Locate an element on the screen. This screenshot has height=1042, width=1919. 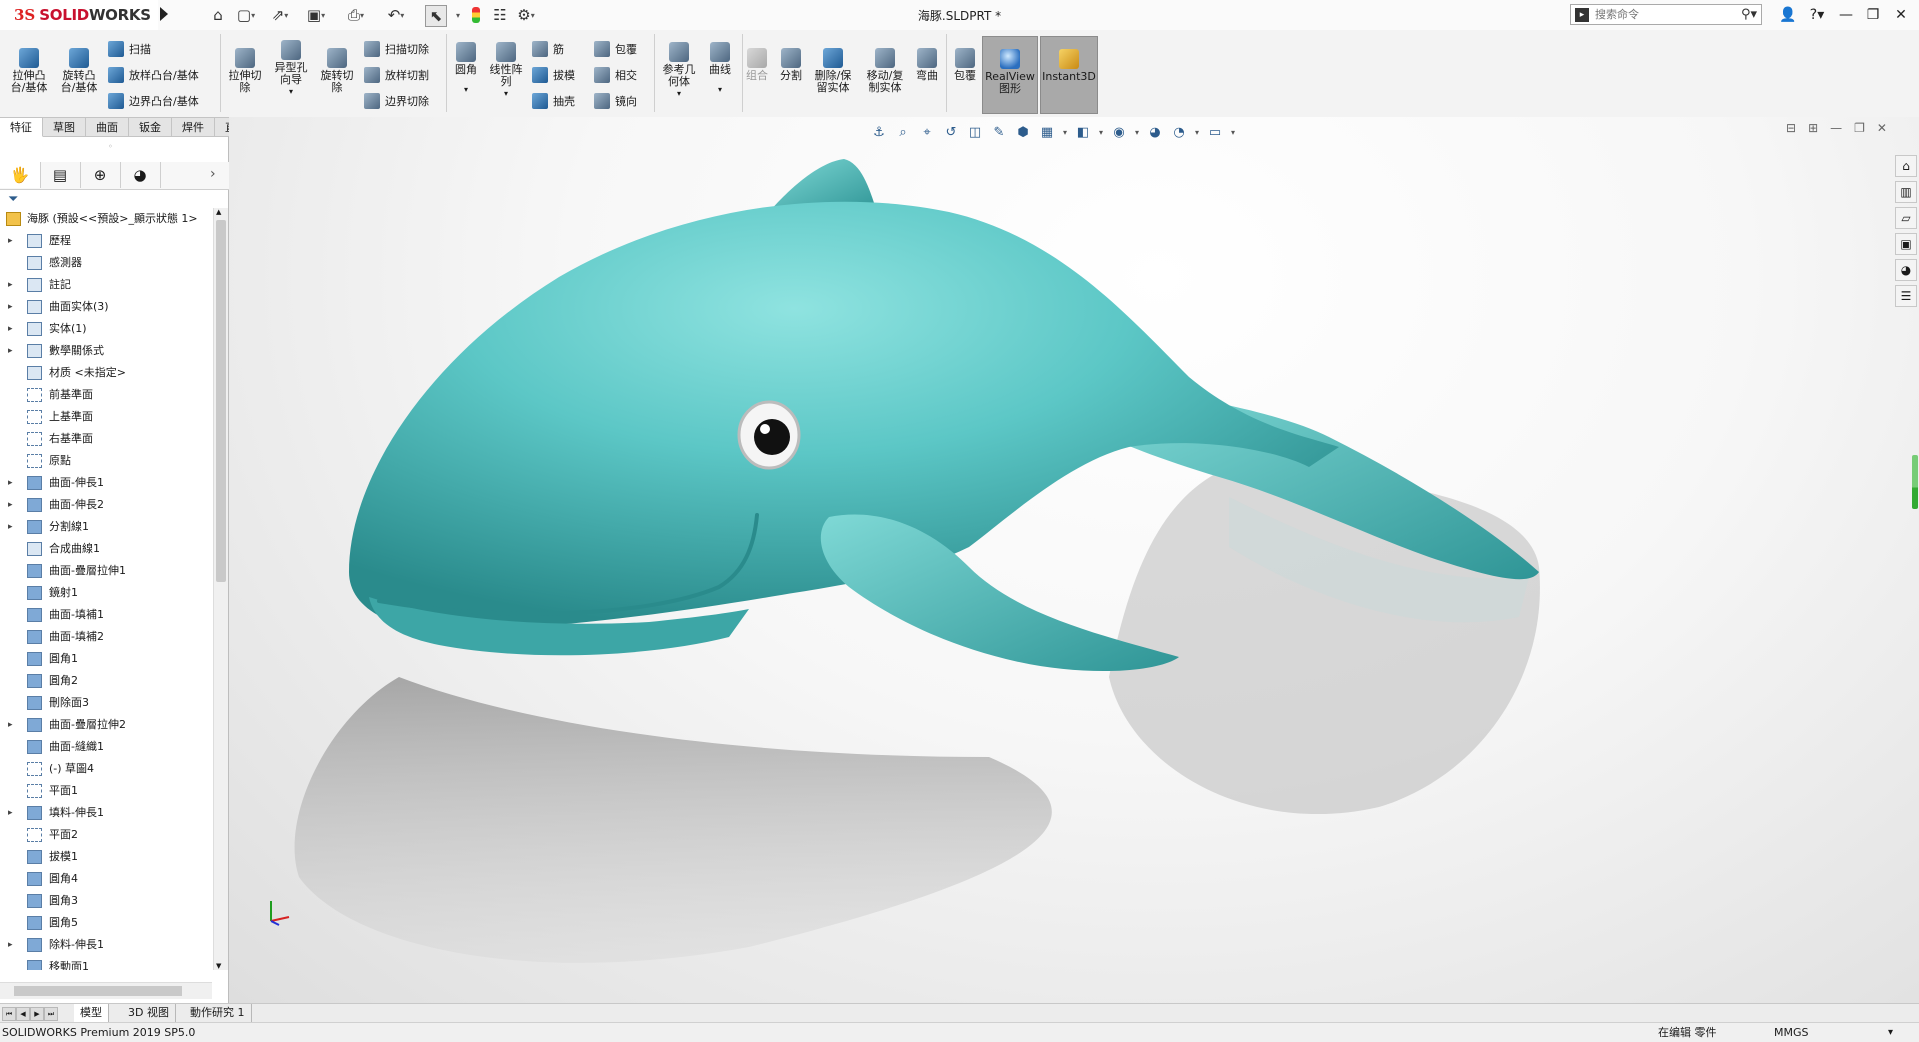
save-icon: ▣ ▾ is located at coordinates (316, 15).